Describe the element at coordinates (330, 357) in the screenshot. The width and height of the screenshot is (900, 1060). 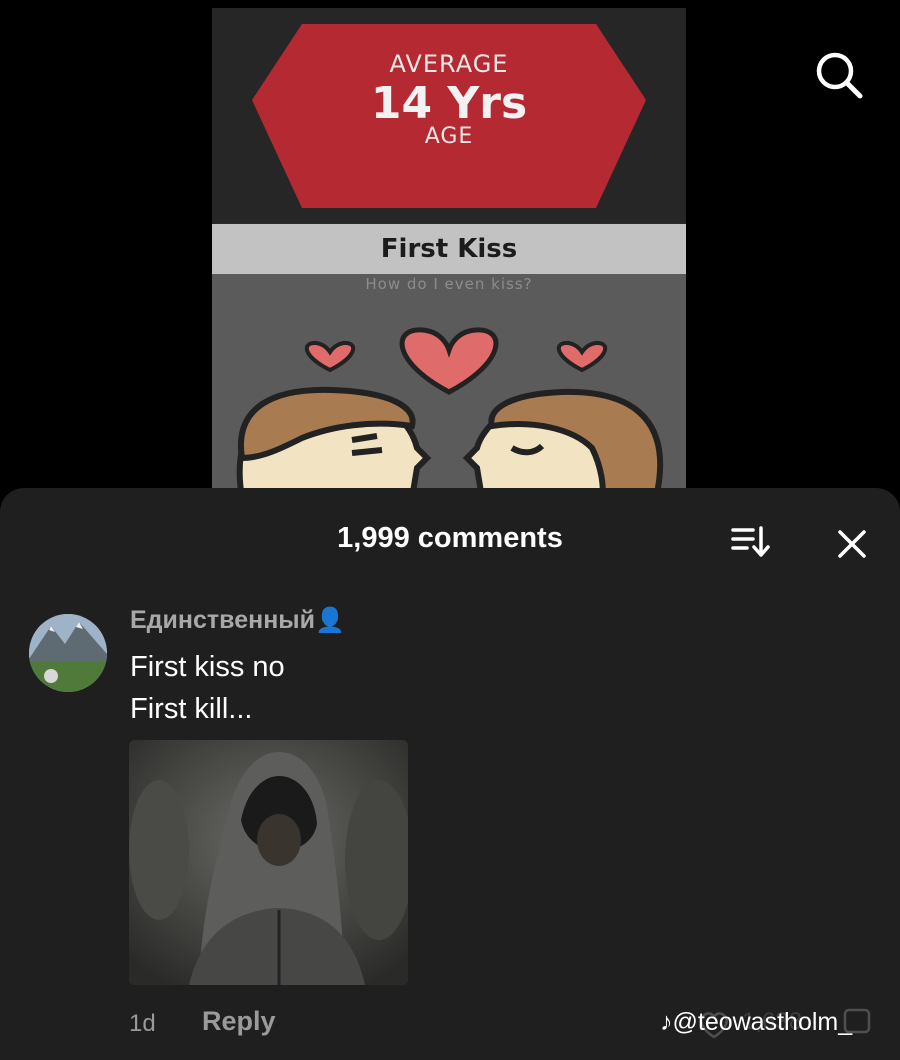
I see `heart-small-left-icon` at that location.